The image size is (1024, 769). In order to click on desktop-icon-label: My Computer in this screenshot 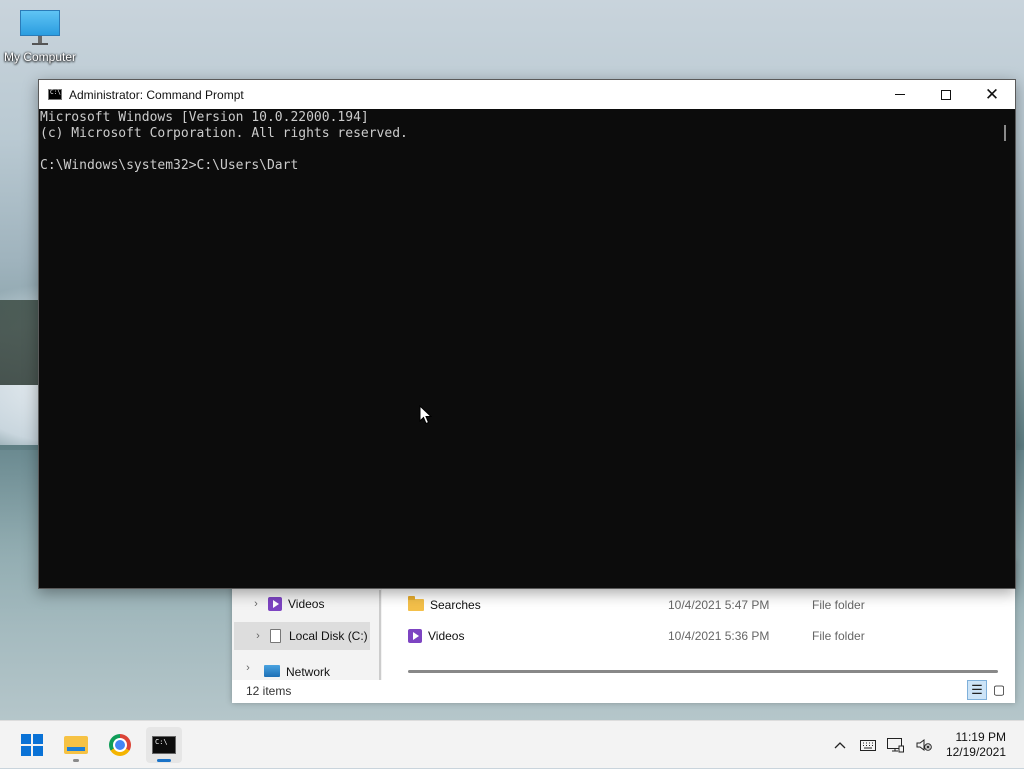, I will do `click(40, 57)`.